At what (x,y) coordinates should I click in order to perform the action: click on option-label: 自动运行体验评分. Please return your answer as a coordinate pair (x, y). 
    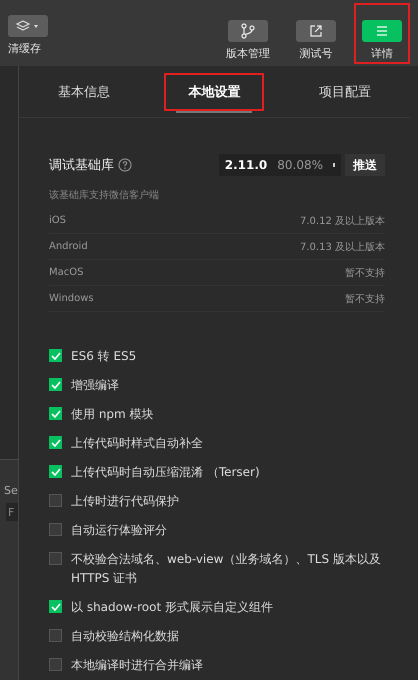
    Looking at the image, I should click on (119, 530).